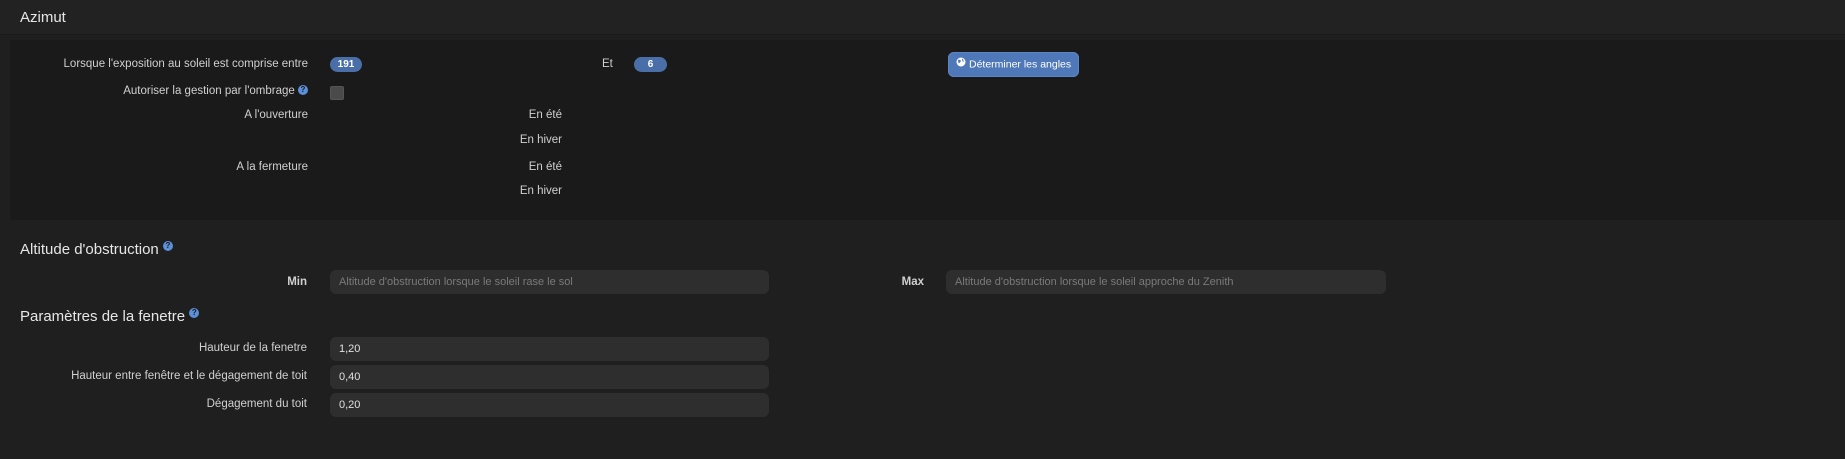 This screenshot has height=459, width=1845. Describe the element at coordinates (209, 91) in the screenshot. I see `shading-label-text: Autoriser la gestion par l'ombrage` at that location.